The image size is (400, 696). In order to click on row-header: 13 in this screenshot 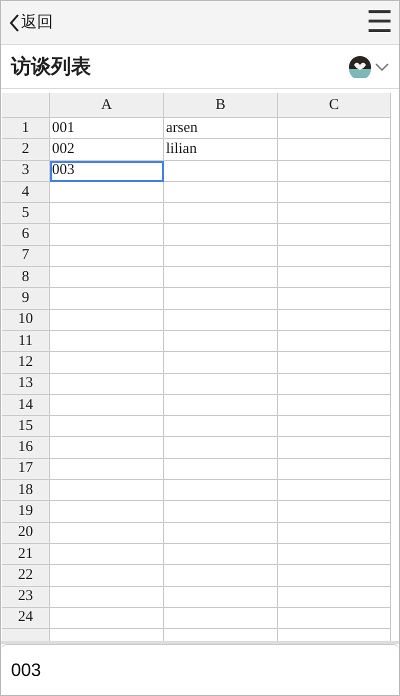, I will do `click(26, 384)`.